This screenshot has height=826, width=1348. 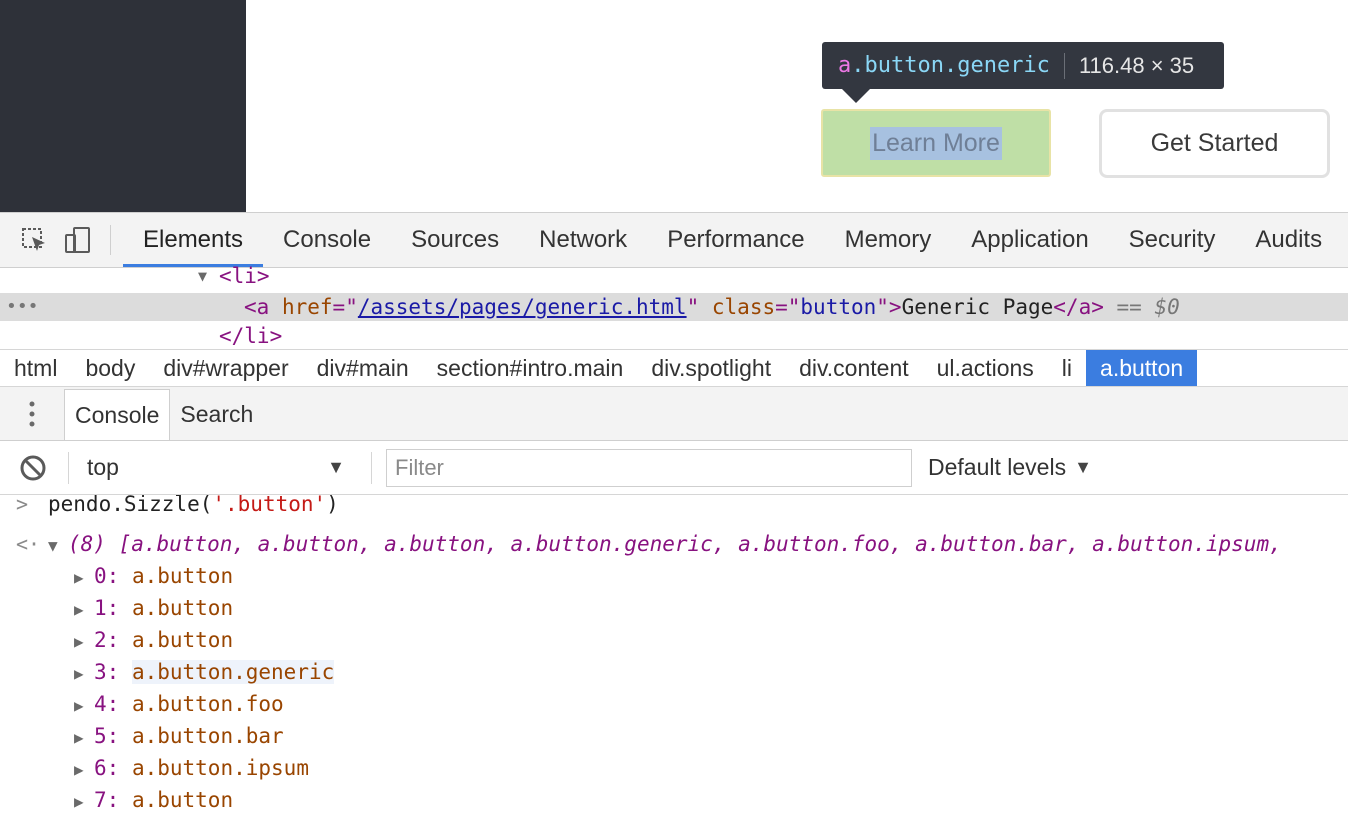 I want to click on tab-sources: Sources, so click(x=455, y=240).